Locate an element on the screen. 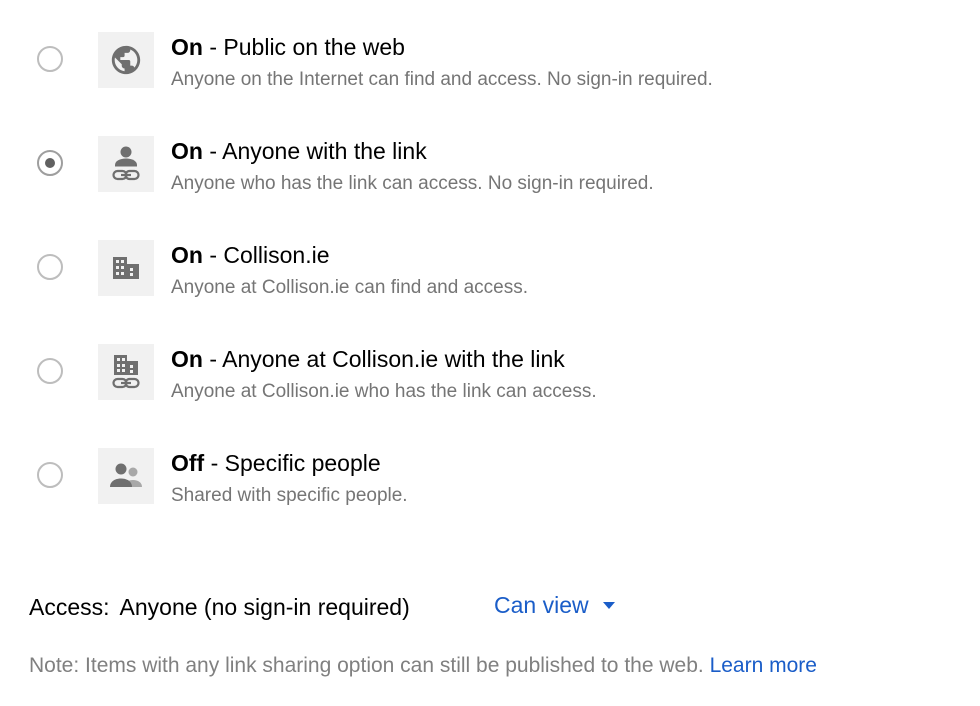 The image size is (980, 706). option-state: Off is located at coordinates (188, 463).